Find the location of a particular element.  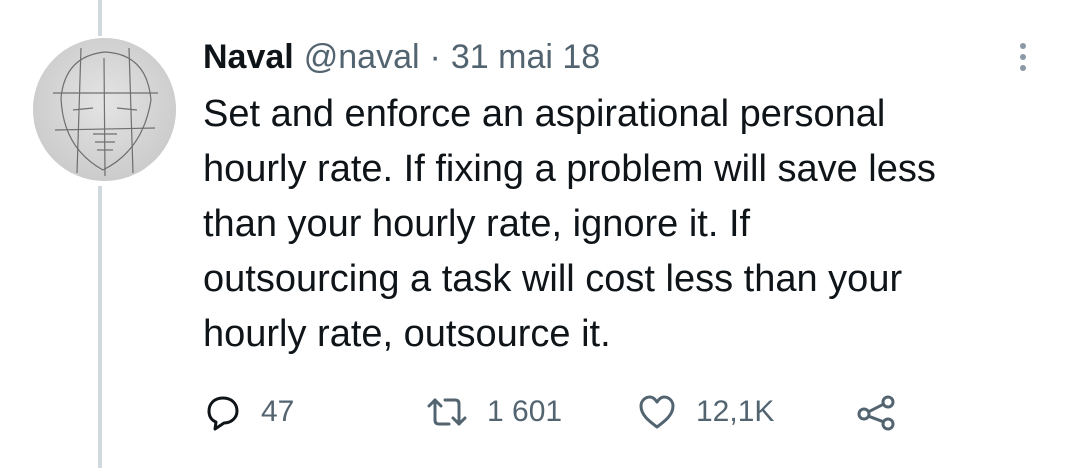

author-name: Naval is located at coordinates (248, 57).